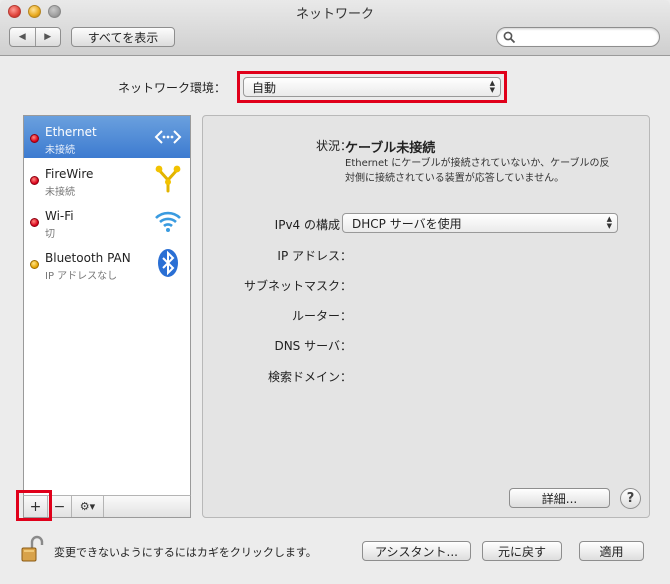 The height and width of the screenshot is (584, 670). What do you see at coordinates (107, 179) in the screenshot?
I see `service-item-firewire: FireWire 未接続` at bounding box center [107, 179].